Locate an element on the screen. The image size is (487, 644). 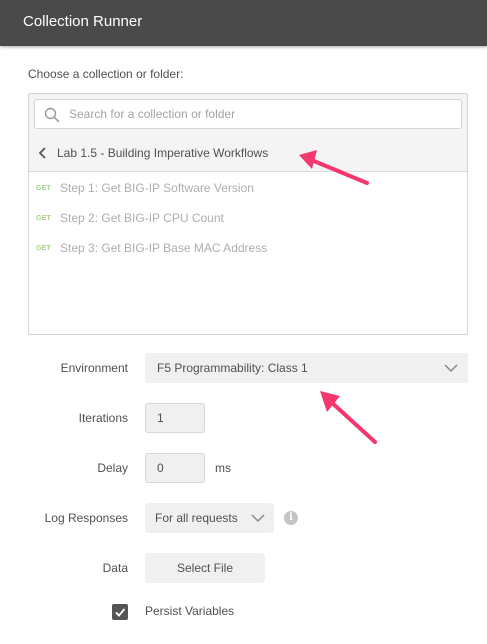
log-responses-label: Log Responses is located at coordinates (86, 518).